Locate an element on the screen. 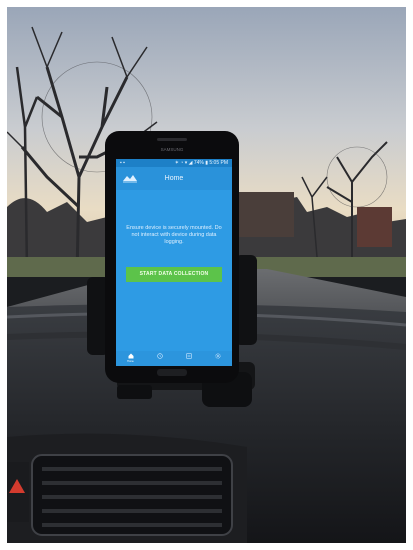 The image size is (413, 550). air-vent is located at coordinates (127, 488).